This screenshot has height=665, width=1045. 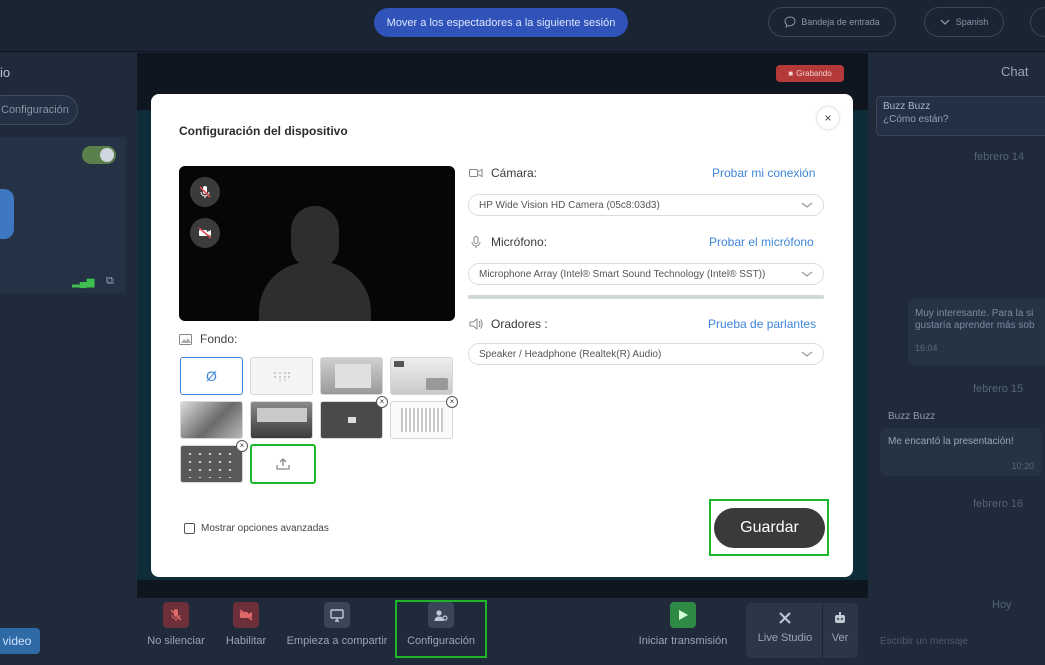 What do you see at coordinates (840, 22) in the screenshot?
I see `inbox-label: Bandeja de entrada` at bounding box center [840, 22].